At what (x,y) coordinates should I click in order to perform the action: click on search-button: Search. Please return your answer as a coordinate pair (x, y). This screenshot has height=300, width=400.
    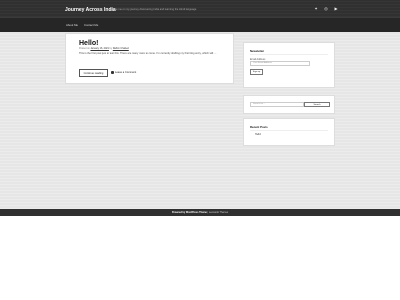
    Looking at the image, I should click on (317, 104).